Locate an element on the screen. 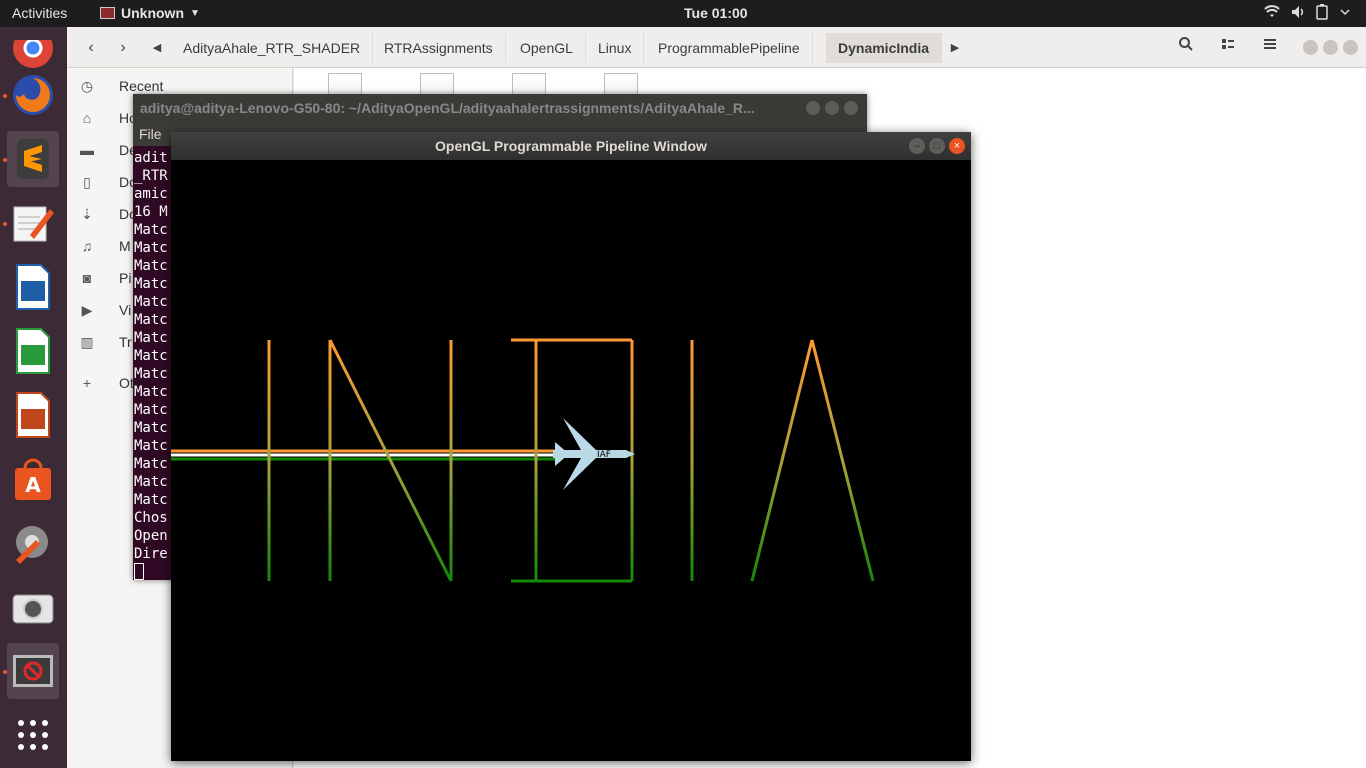  terminal-maximize-button is located at coordinates (832, 108).